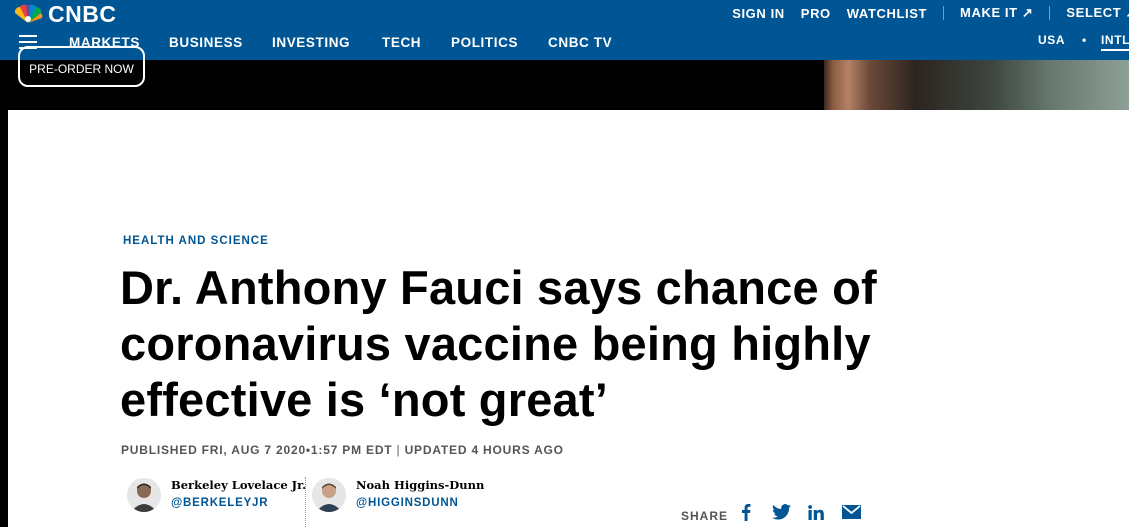 The width and height of the screenshot is (1129, 527). I want to click on author-byline: Berkeley Lovelace Jr. @BERKELEYJR, so click(216, 495).